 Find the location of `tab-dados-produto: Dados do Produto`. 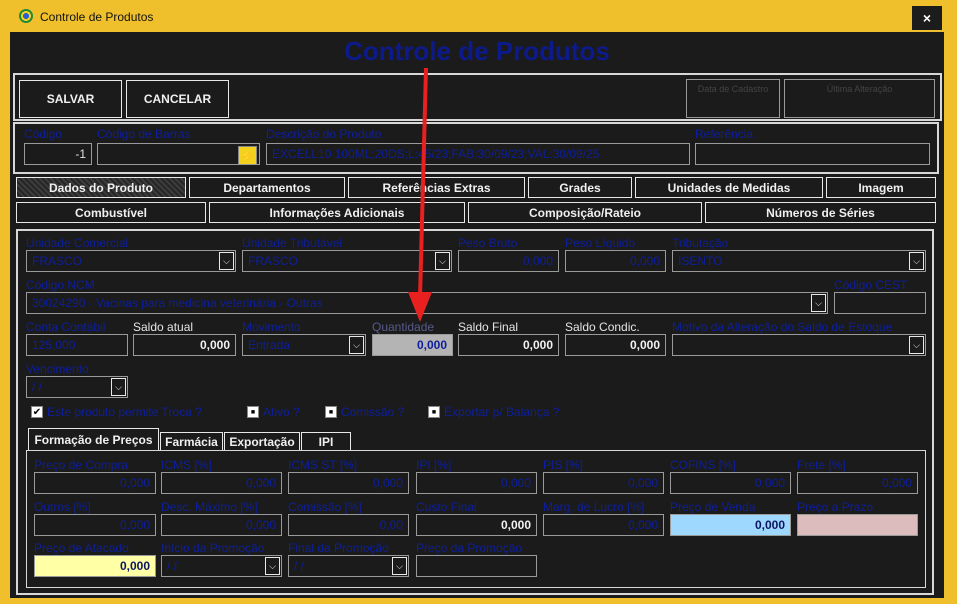

tab-dados-produto: Dados do Produto is located at coordinates (101, 187).